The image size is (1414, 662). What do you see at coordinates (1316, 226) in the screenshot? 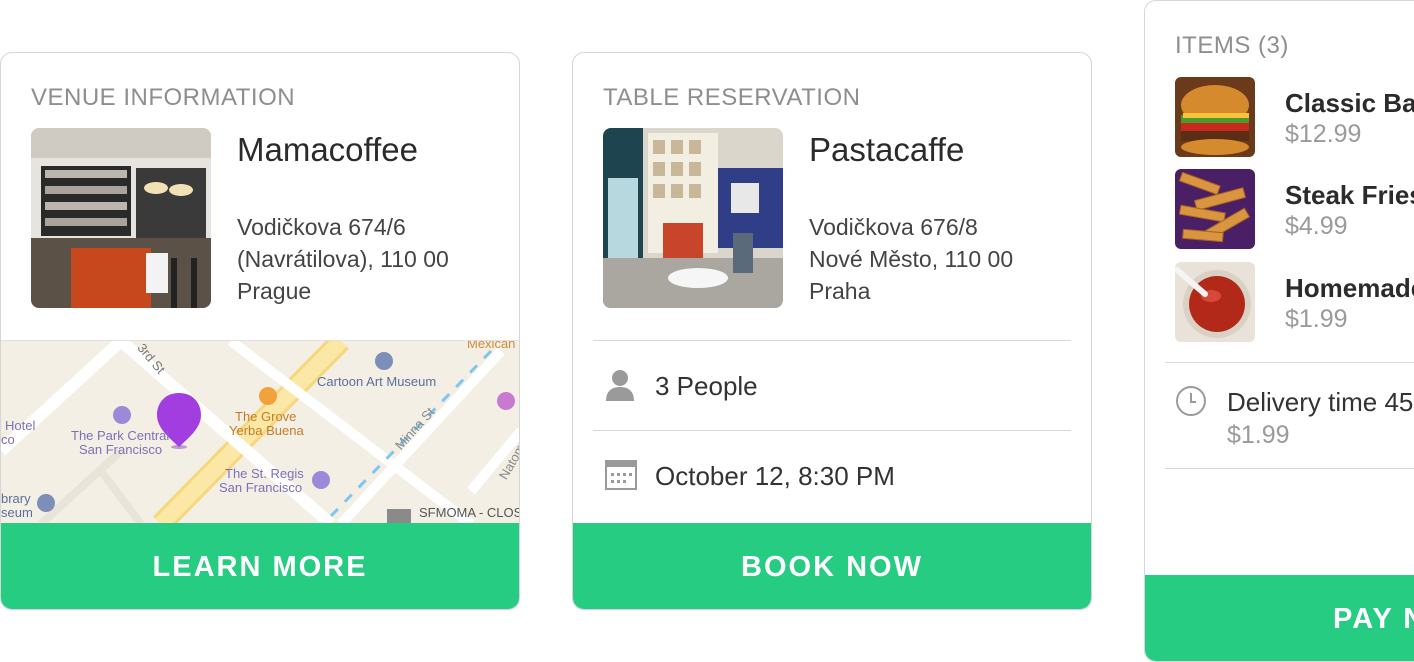
I see `item-price: $4.99` at bounding box center [1316, 226].